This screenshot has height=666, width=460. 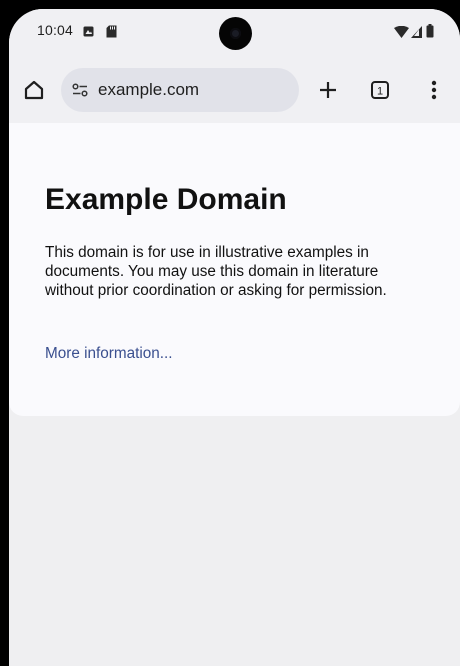 What do you see at coordinates (401, 32) in the screenshot?
I see `wifi-icon` at bounding box center [401, 32].